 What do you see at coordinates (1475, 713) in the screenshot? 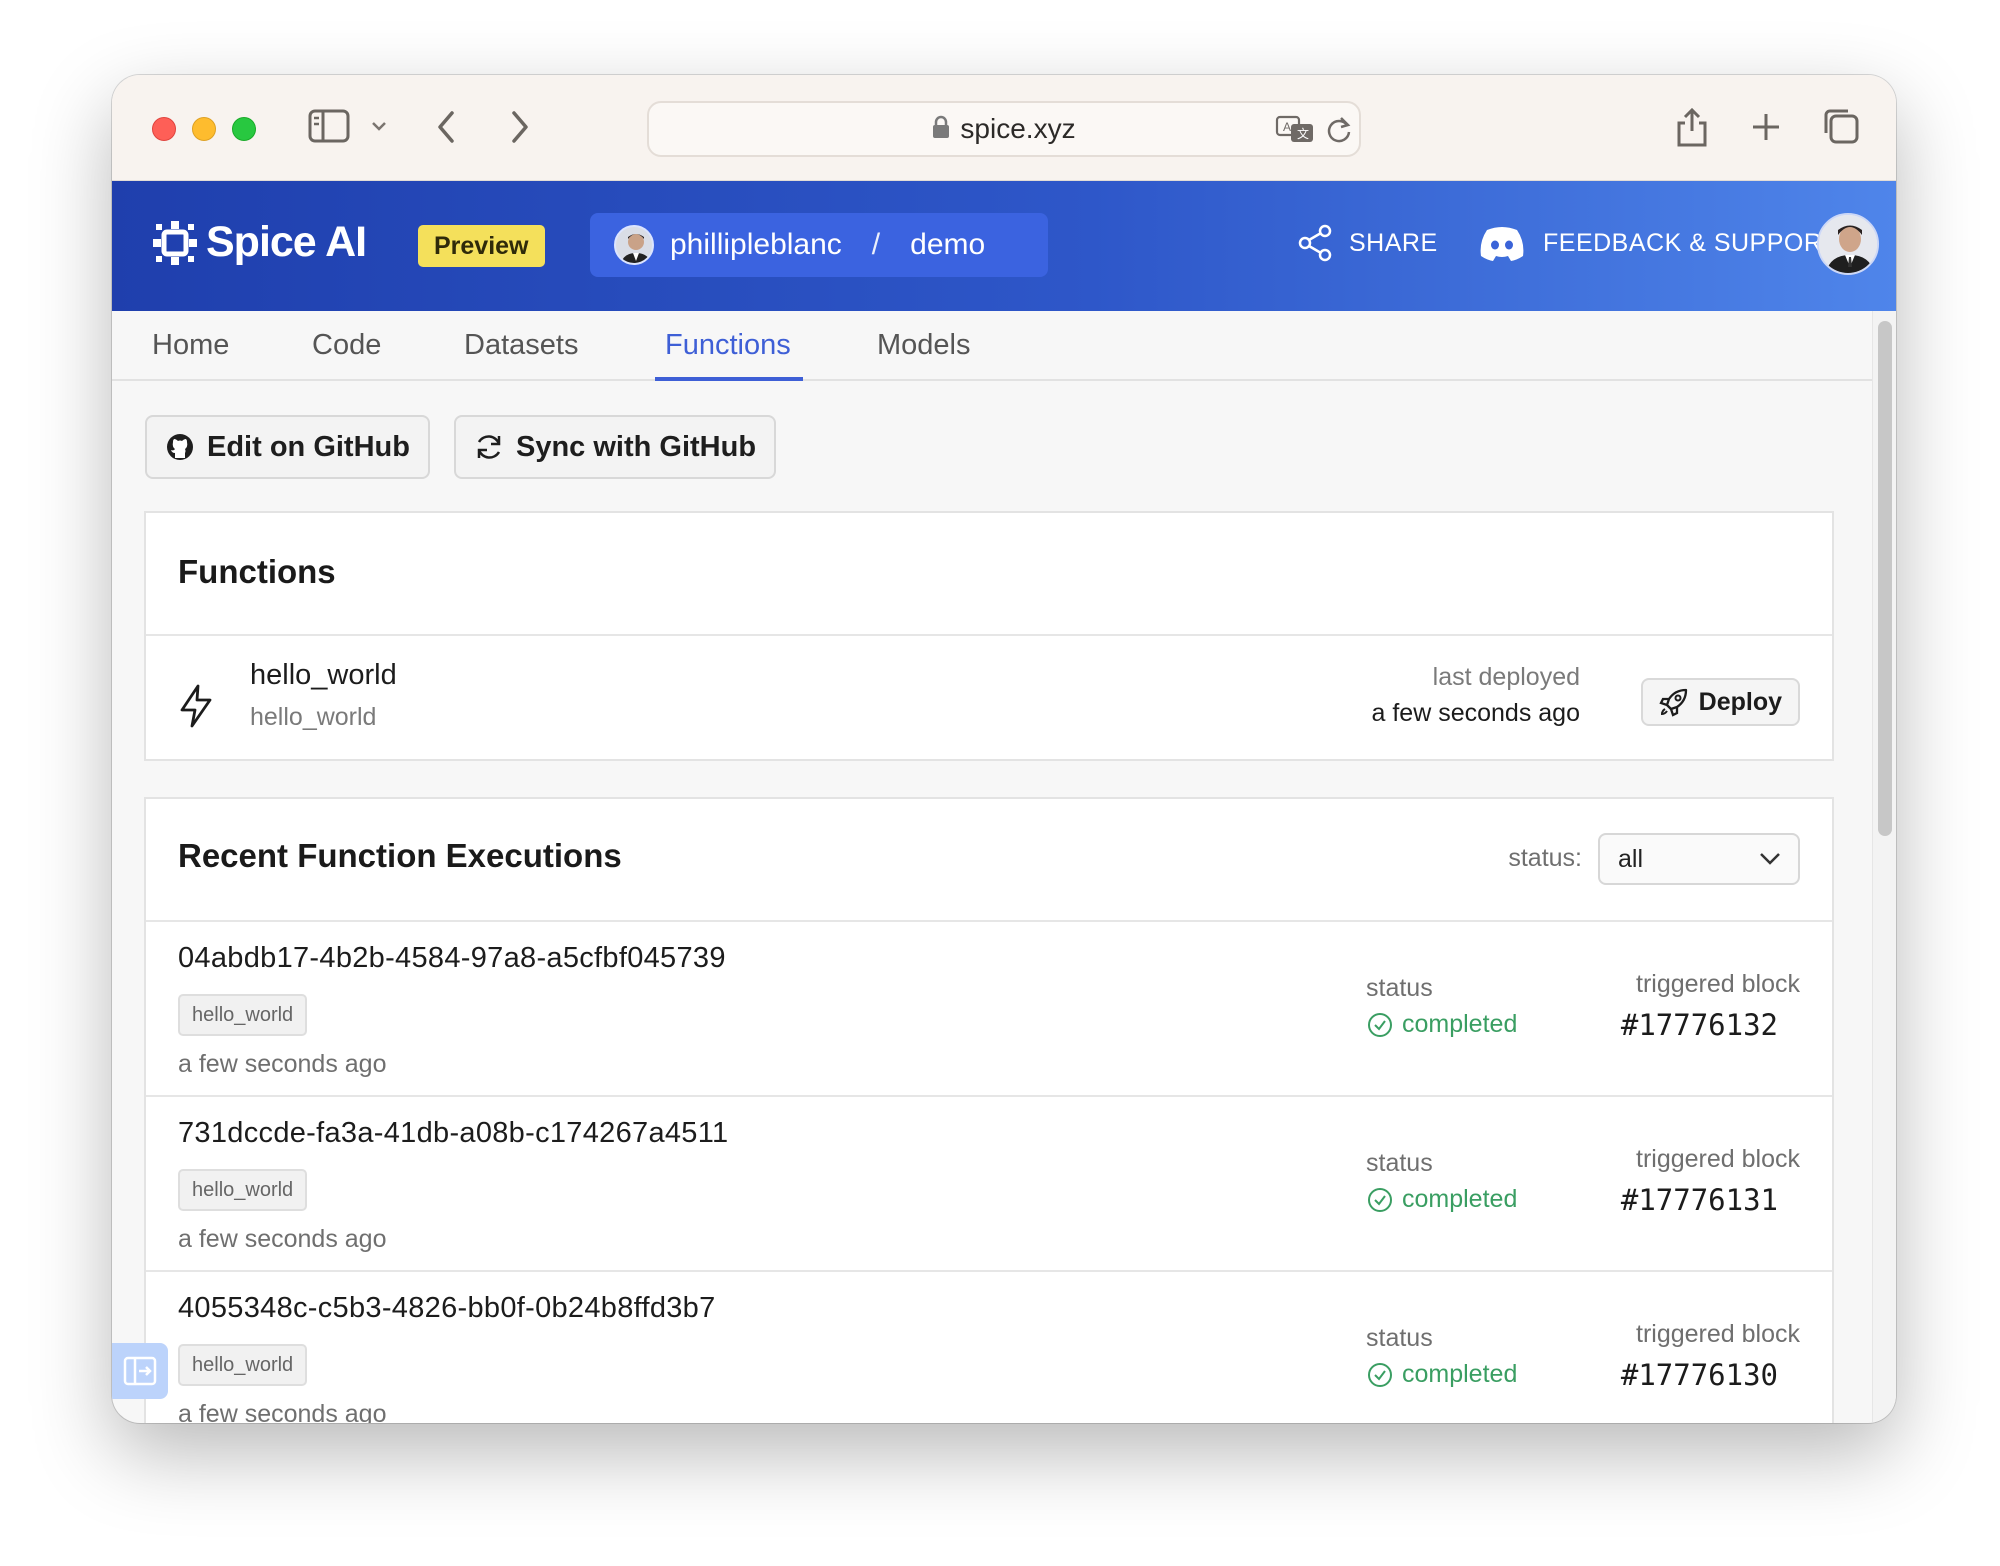
I see `last-deployed-value: a few seconds ago` at bounding box center [1475, 713].